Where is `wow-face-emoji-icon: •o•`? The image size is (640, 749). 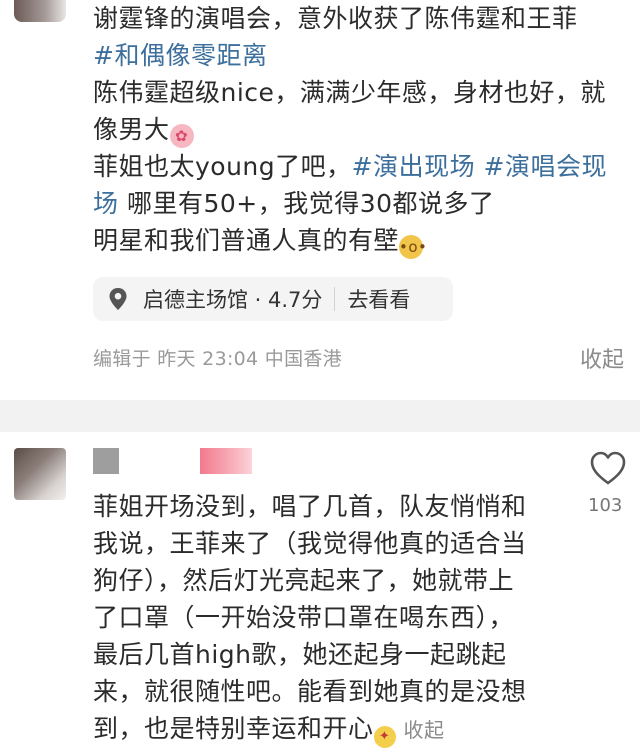 wow-face-emoji-icon: •o• is located at coordinates (413, 247).